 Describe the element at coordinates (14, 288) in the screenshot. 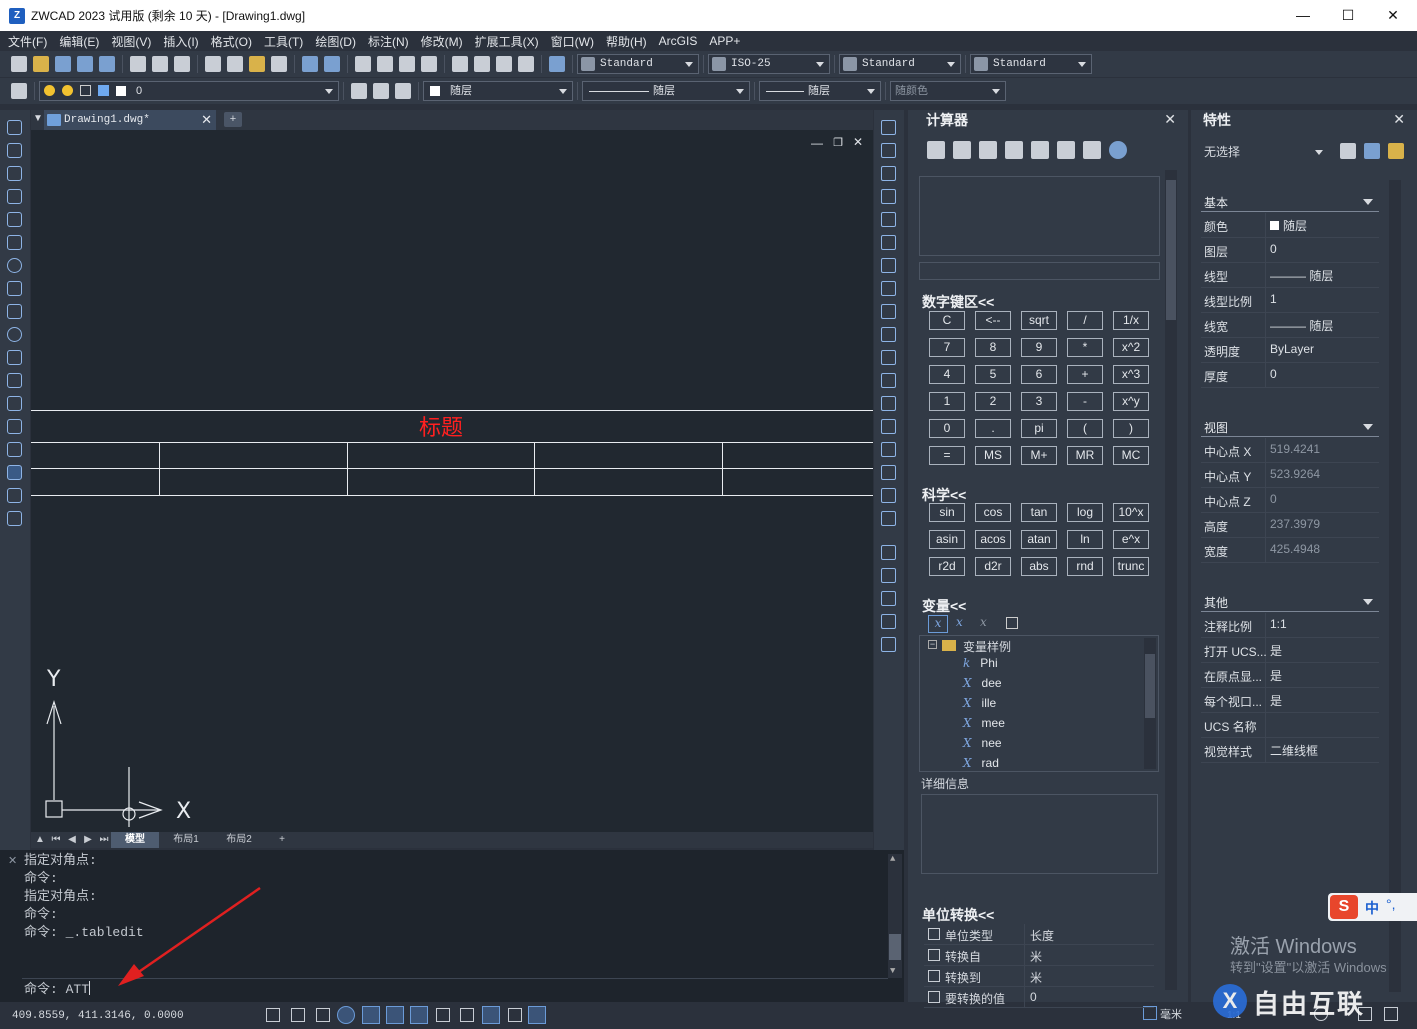

I see `revision-cloud-icon` at that location.